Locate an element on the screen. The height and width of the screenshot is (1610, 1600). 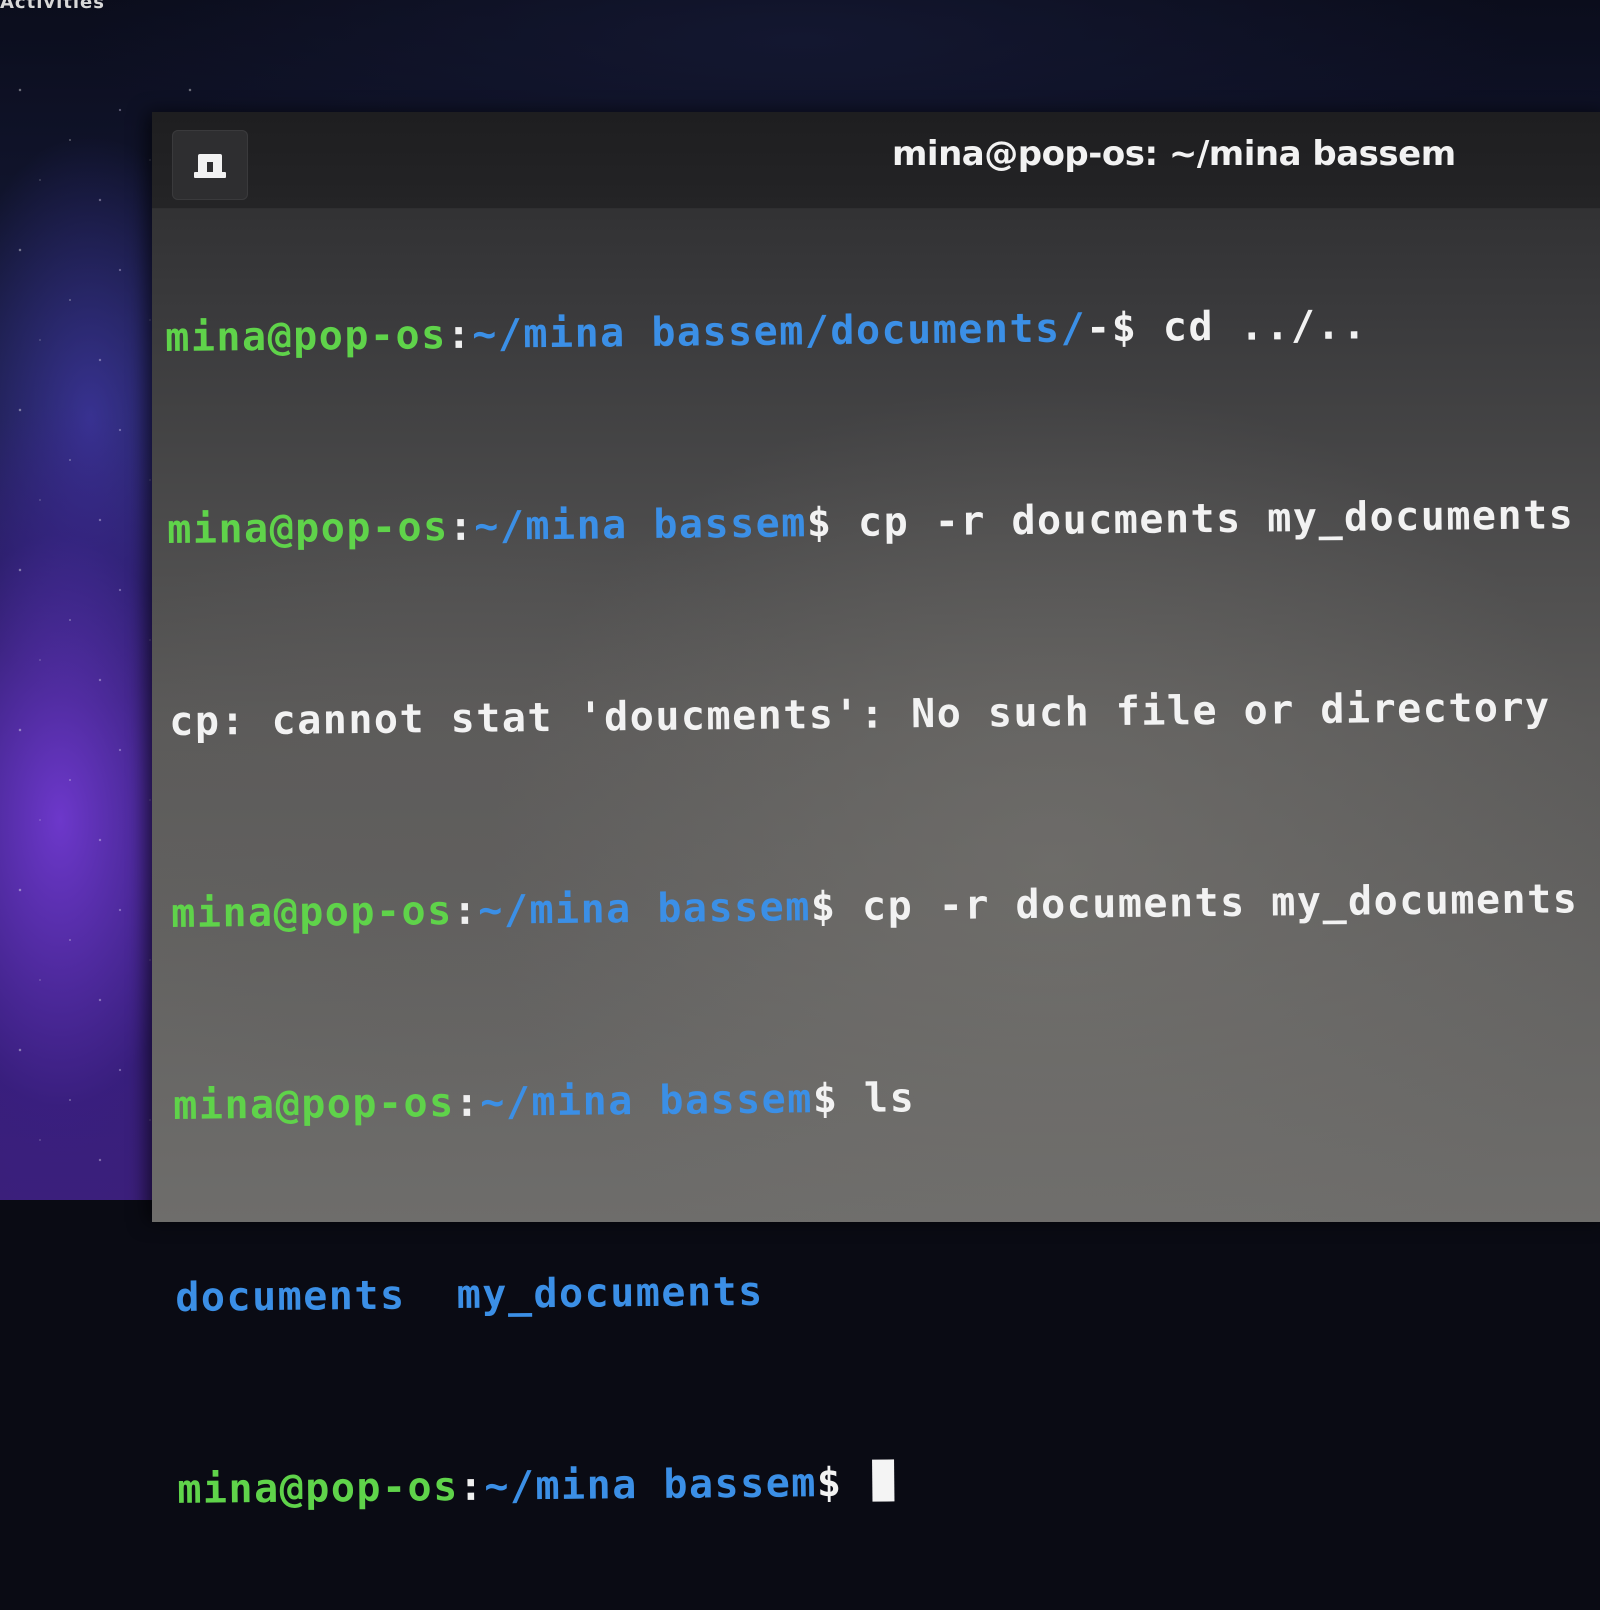
listing-gap is located at coordinates (431, 1295).